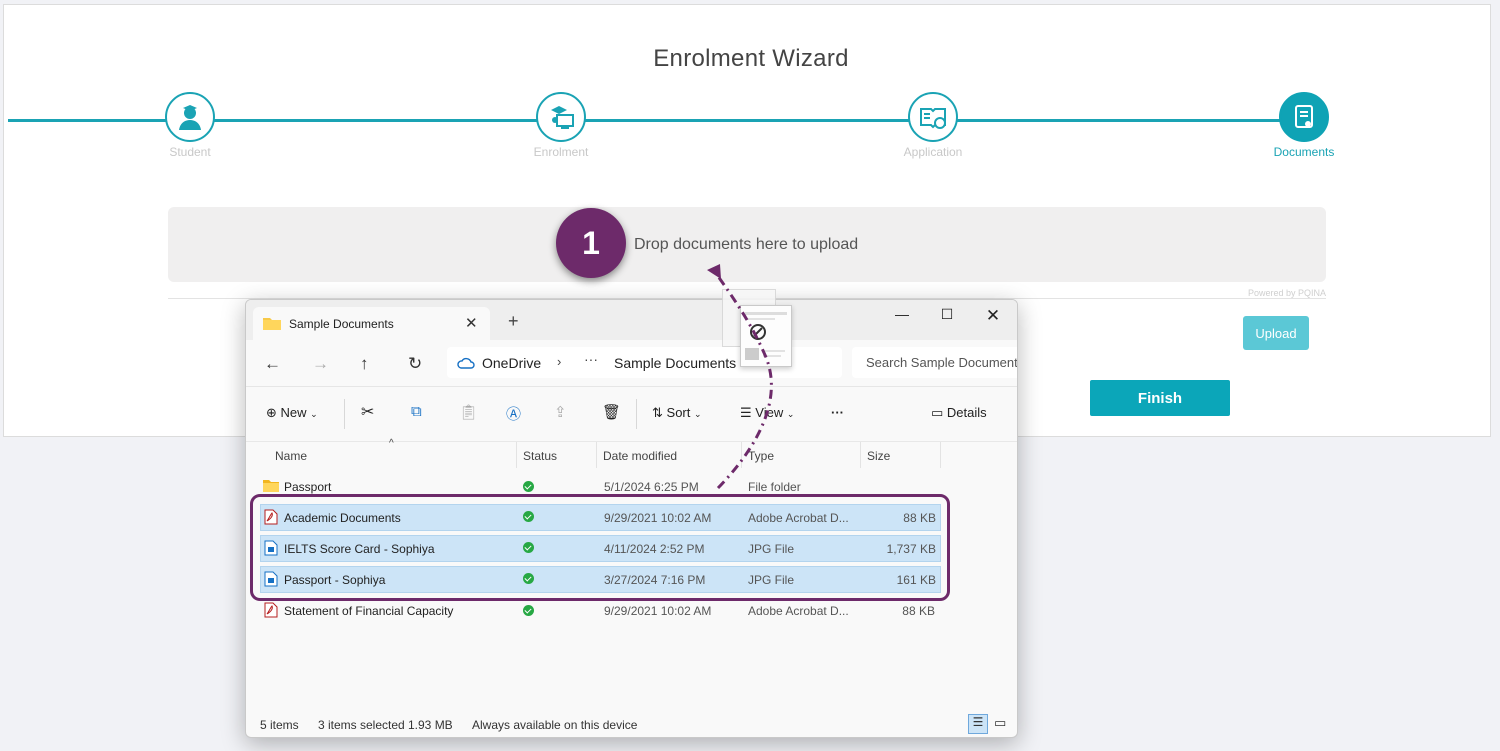 The image size is (1500, 751). What do you see at coordinates (308, 487) in the screenshot?
I see `file-name: Passport` at bounding box center [308, 487].